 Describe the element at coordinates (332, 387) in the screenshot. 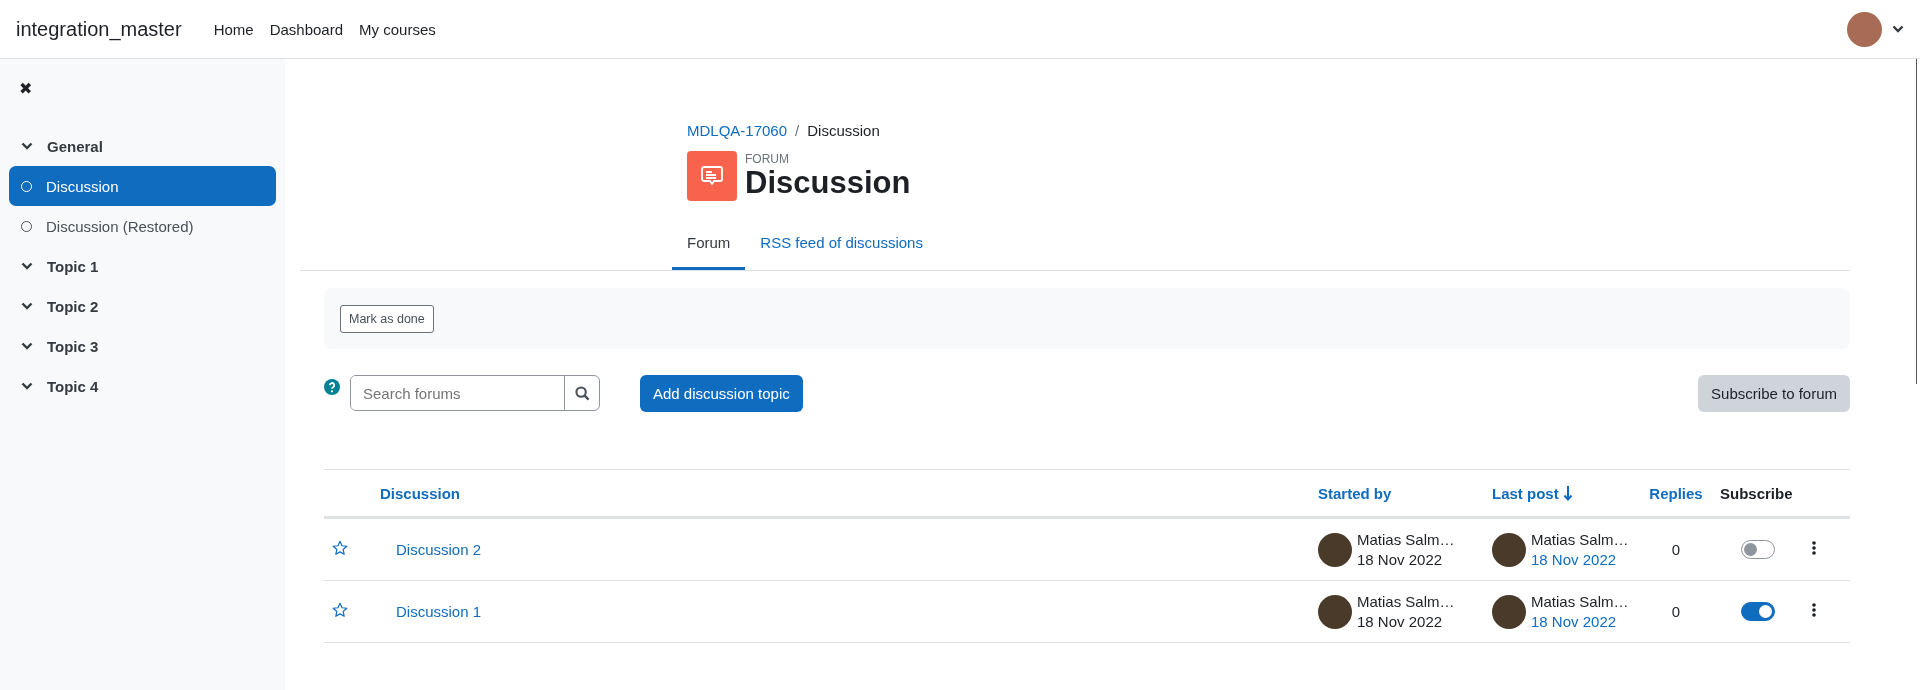

I see `help-icon` at that location.